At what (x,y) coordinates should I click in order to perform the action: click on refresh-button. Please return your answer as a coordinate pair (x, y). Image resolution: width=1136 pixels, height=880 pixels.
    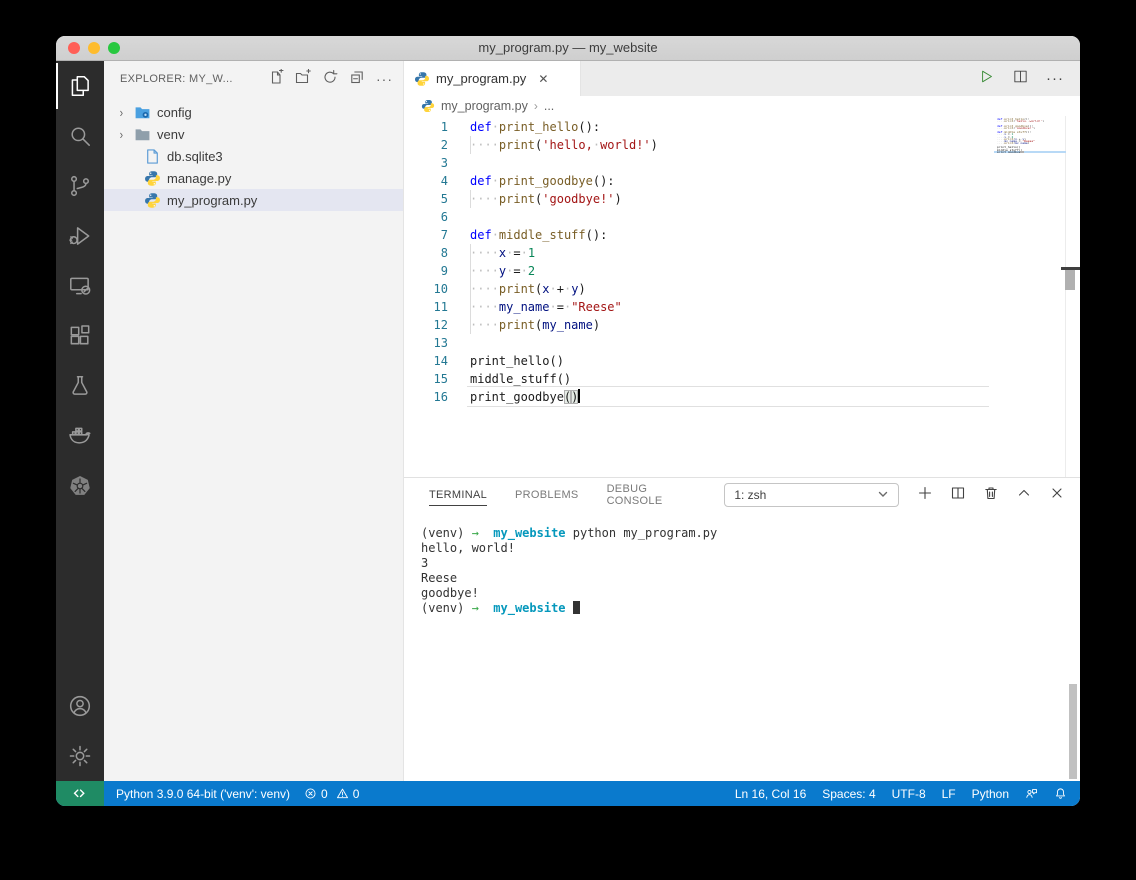
    Looking at the image, I should click on (330, 79).